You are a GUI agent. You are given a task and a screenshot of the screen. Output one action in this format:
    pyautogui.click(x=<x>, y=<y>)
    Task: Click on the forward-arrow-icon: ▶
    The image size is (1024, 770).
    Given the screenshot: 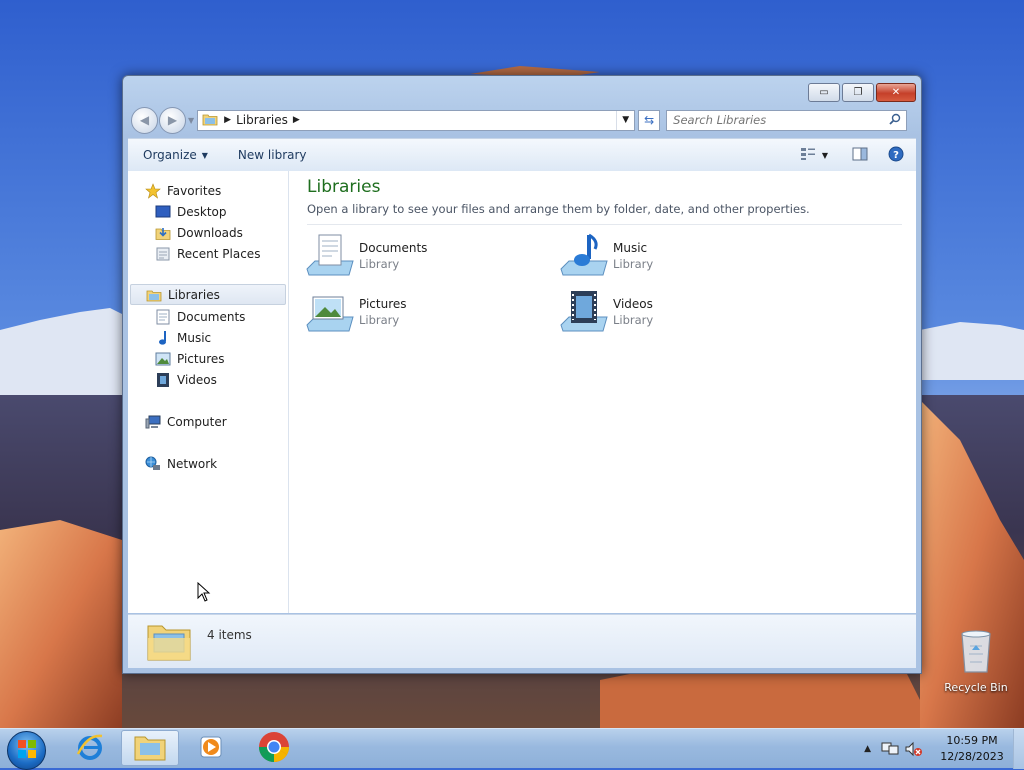 What is the action you would take?
    pyautogui.click(x=172, y=120)
    